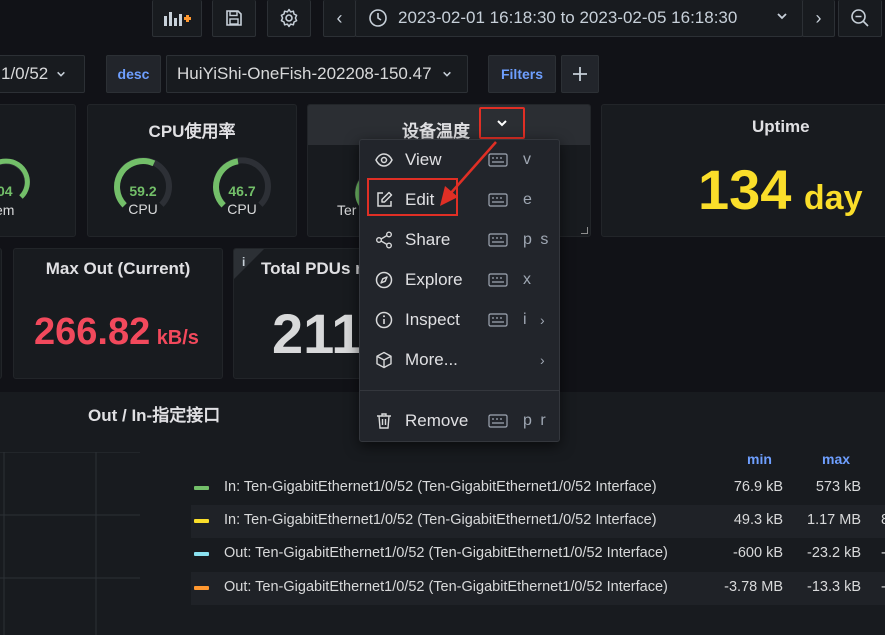 The height and width of the screenshot is (635, 885). What do you see at coordinates (753, 587) in the screenshot?
I see `legend-min-value: -3.78 MB` at bounding box center [753, 587].